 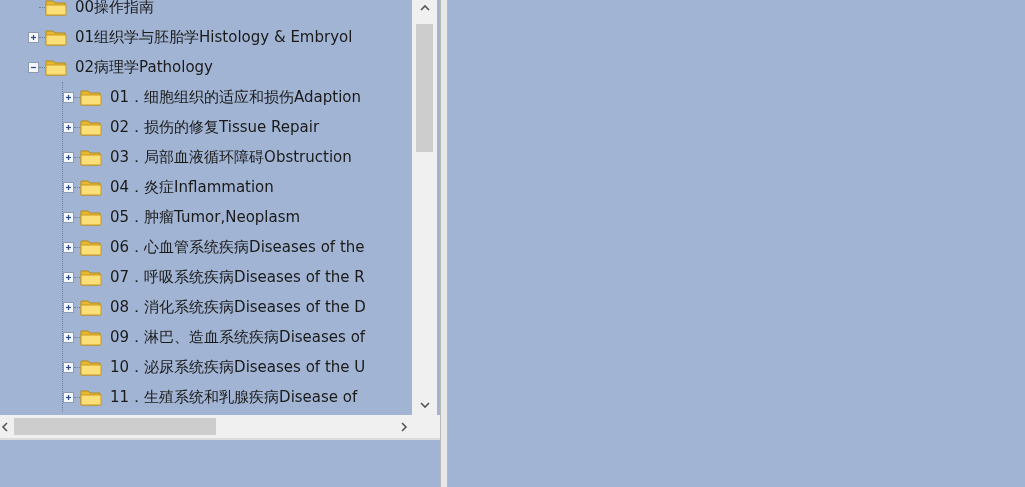 What do you see at coordinates (238, 367) in the screenshot?
I see `folder-label: 10．泌尿系统疾病Diseases of the U` at bounding box center [238, 367].